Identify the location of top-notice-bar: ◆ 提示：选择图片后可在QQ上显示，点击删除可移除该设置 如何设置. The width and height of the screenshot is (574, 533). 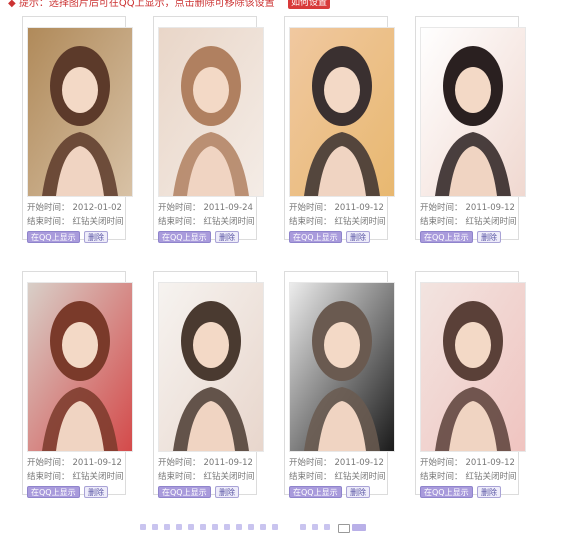
(287, 5).